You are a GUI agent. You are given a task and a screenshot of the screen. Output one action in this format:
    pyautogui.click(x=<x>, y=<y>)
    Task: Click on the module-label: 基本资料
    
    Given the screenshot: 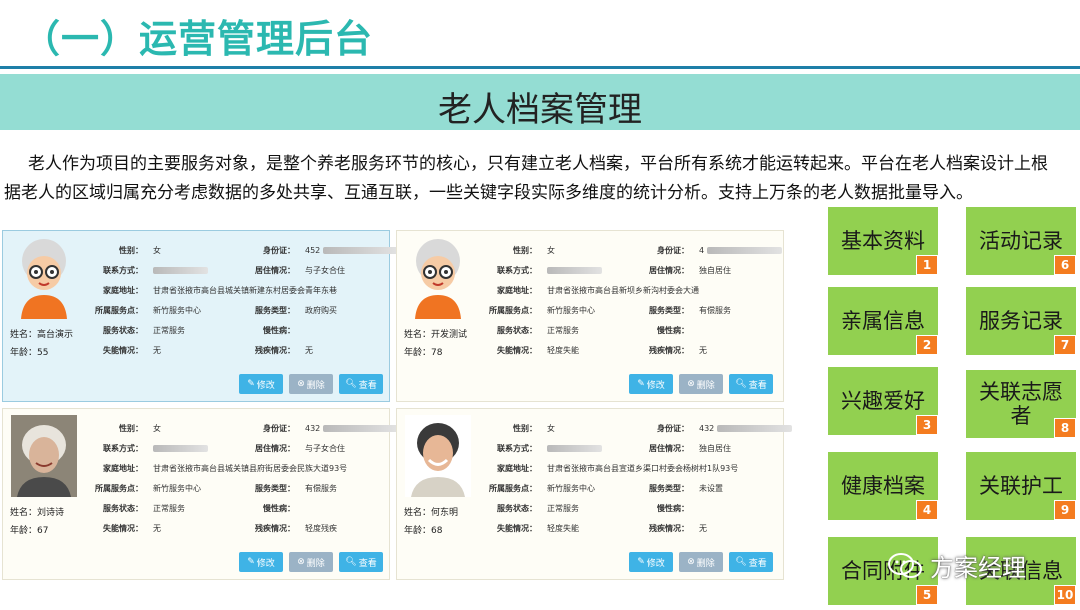 What is the action you would take?
    pyautogui.click(x=883, y=241)
    